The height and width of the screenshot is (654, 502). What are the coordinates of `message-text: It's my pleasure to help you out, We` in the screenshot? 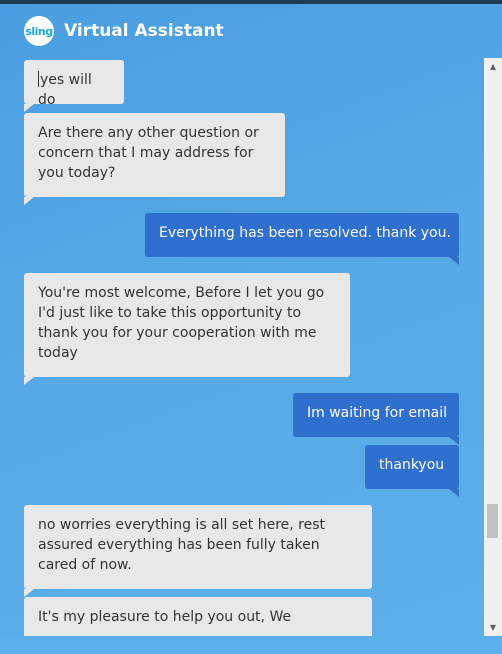 It's located at (165, 617).